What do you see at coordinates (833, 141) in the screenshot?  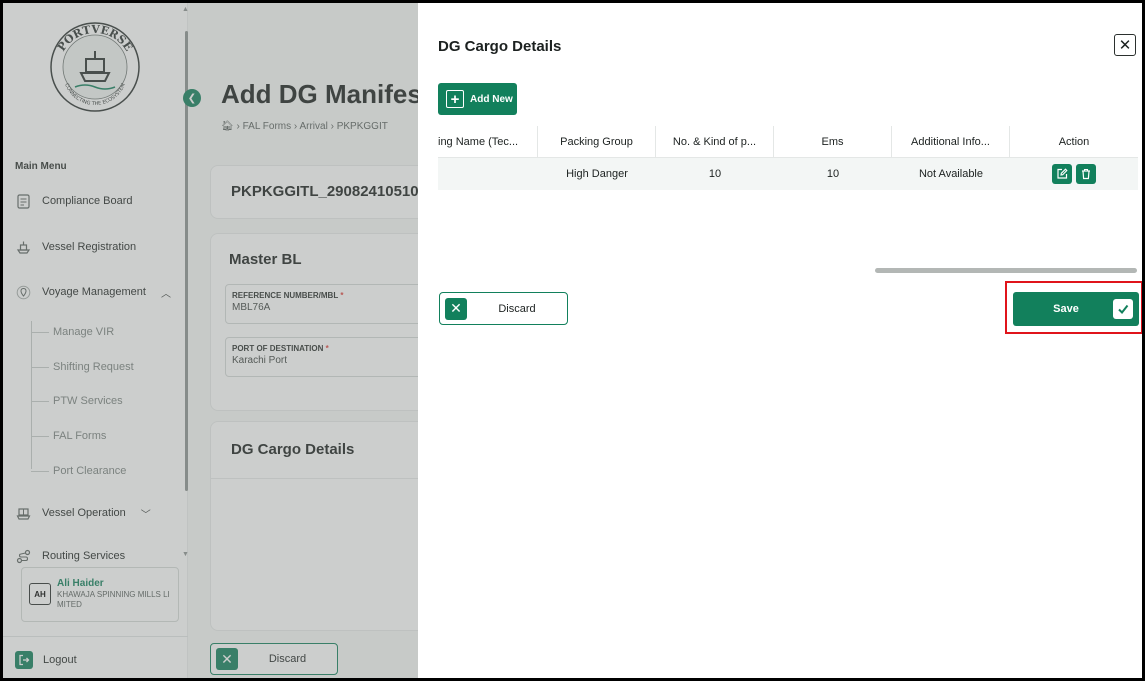 I see `column-header: Ems` at bounding box center [833, 141].